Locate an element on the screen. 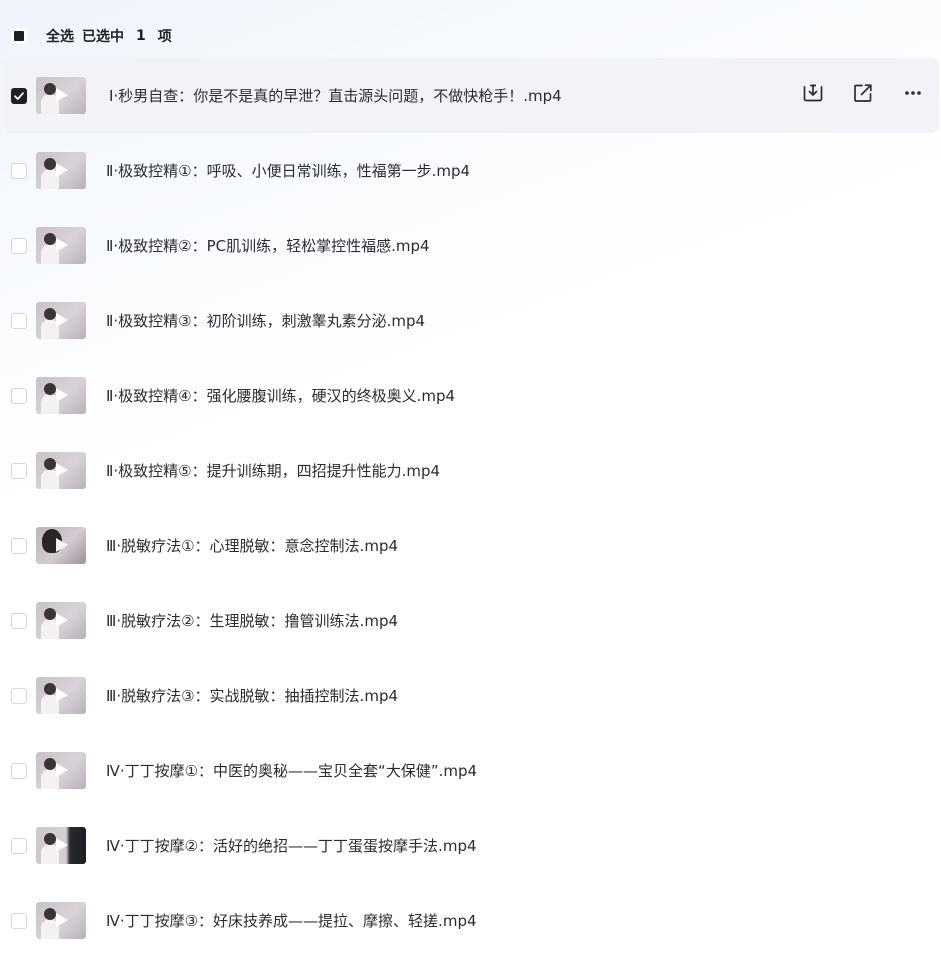 This screenshot has height=966, width=941. share-external-icon is located at coordinates (863, 93).